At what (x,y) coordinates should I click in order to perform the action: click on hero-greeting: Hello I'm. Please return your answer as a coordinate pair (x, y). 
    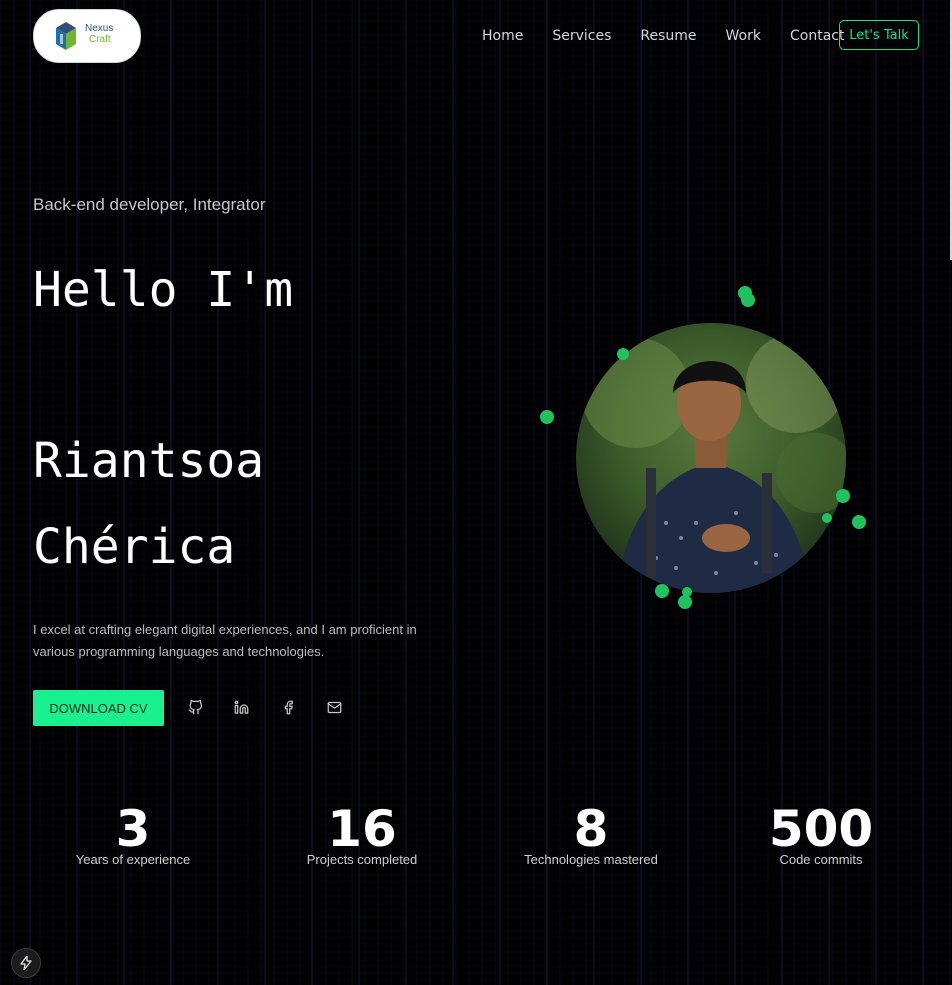
    Looking at the image, I should click on (163, 290).